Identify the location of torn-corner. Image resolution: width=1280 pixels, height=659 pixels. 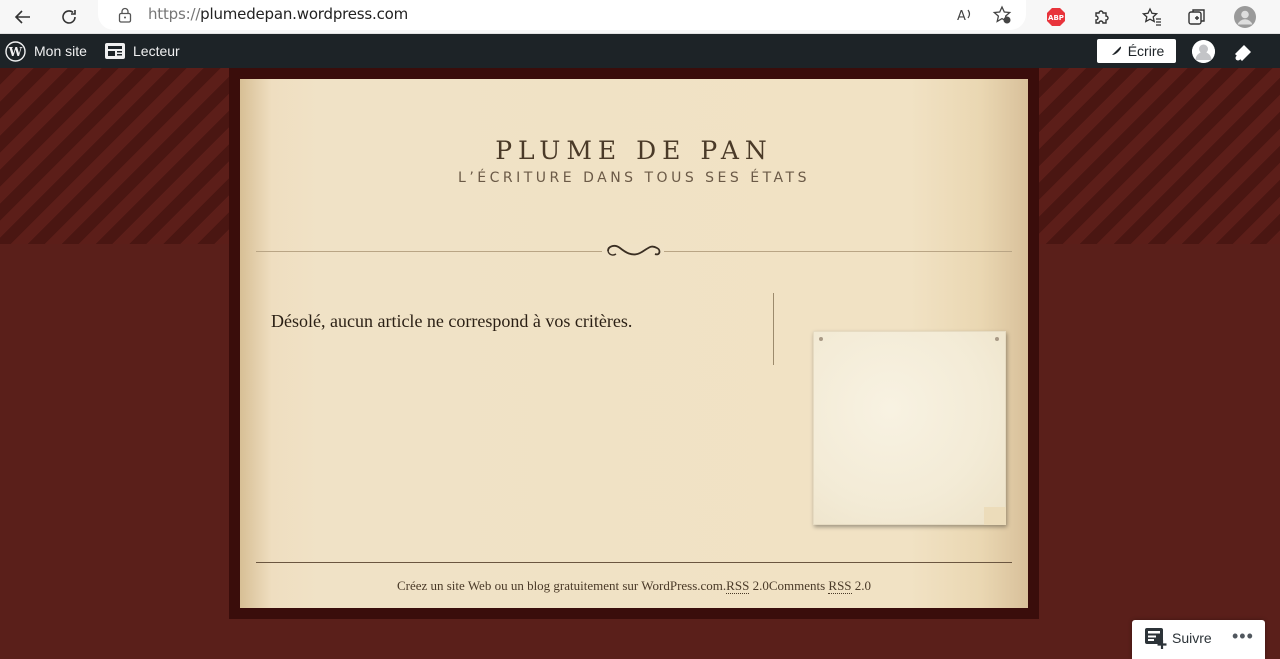
(995, 516).